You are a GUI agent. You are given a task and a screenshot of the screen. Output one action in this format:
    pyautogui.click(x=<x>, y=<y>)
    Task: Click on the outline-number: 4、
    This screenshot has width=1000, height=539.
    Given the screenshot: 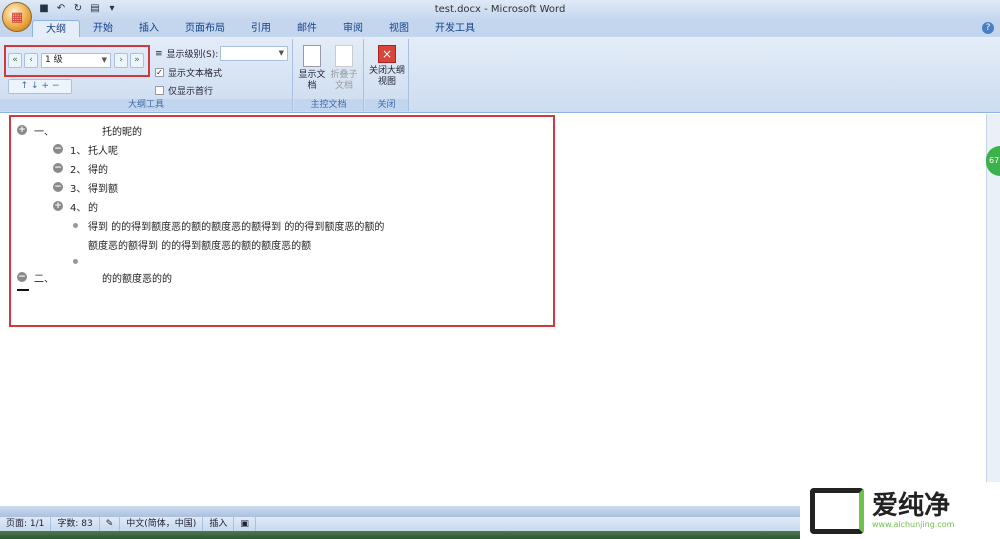 What is the action you would take?
    pyautogui.click(x=78, y=208)
    